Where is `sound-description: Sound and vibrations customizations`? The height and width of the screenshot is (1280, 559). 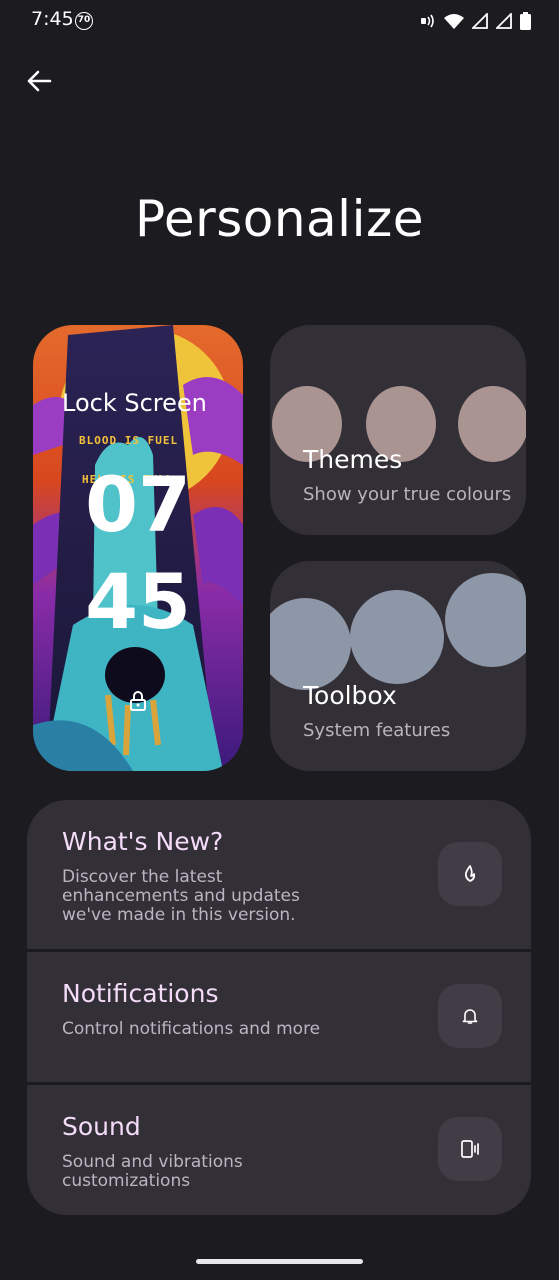
sound-description: Sound and vibrations customizations is located at coordinates (152, 1171).